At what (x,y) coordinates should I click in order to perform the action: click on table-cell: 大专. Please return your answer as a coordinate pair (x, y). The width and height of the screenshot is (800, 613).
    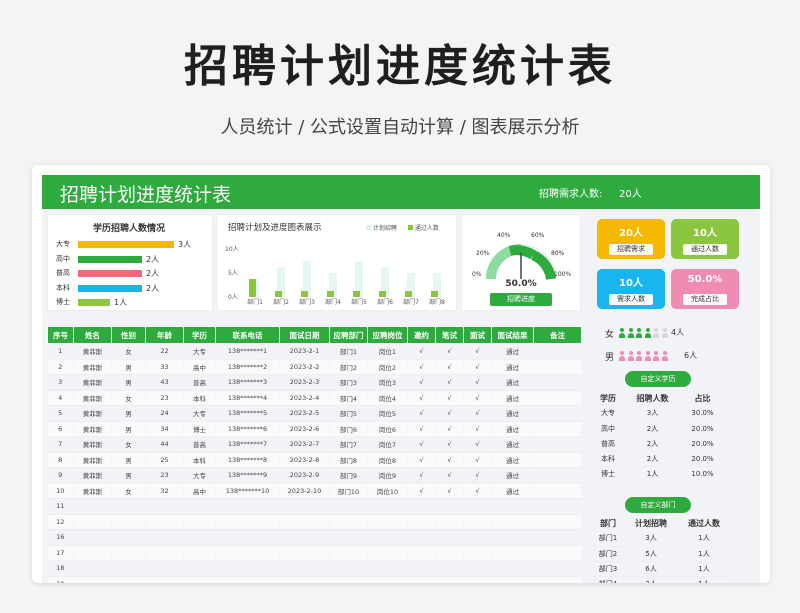
    Looking at the image, I should click on (199, 475).